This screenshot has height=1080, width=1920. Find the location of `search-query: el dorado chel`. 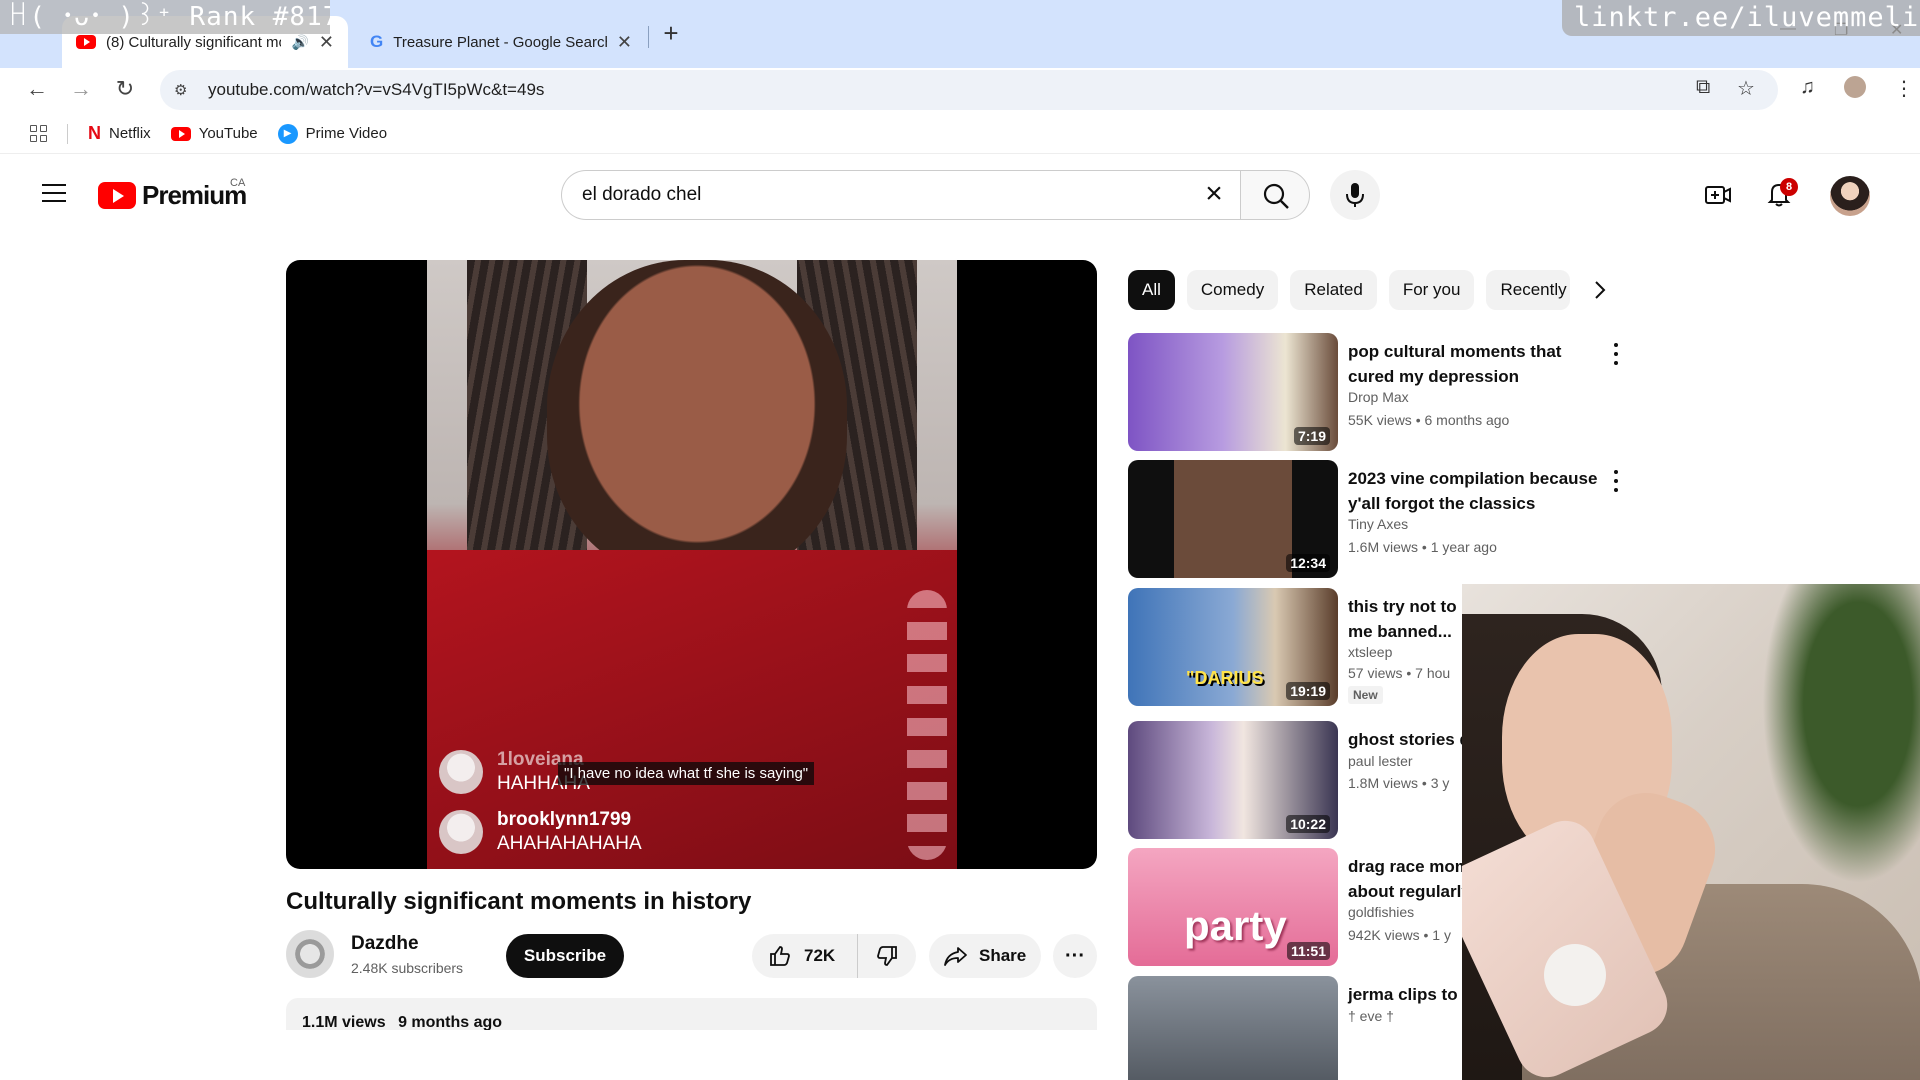

search-query: el dorado chel is located at coordinates (642, 194).